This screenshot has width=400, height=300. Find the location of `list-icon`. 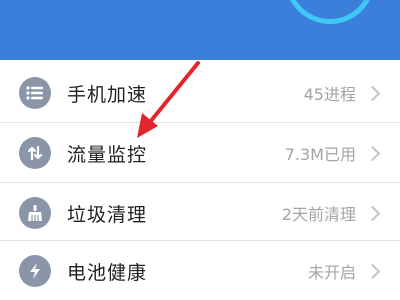

list-icon is located at coordinates (35, 93).